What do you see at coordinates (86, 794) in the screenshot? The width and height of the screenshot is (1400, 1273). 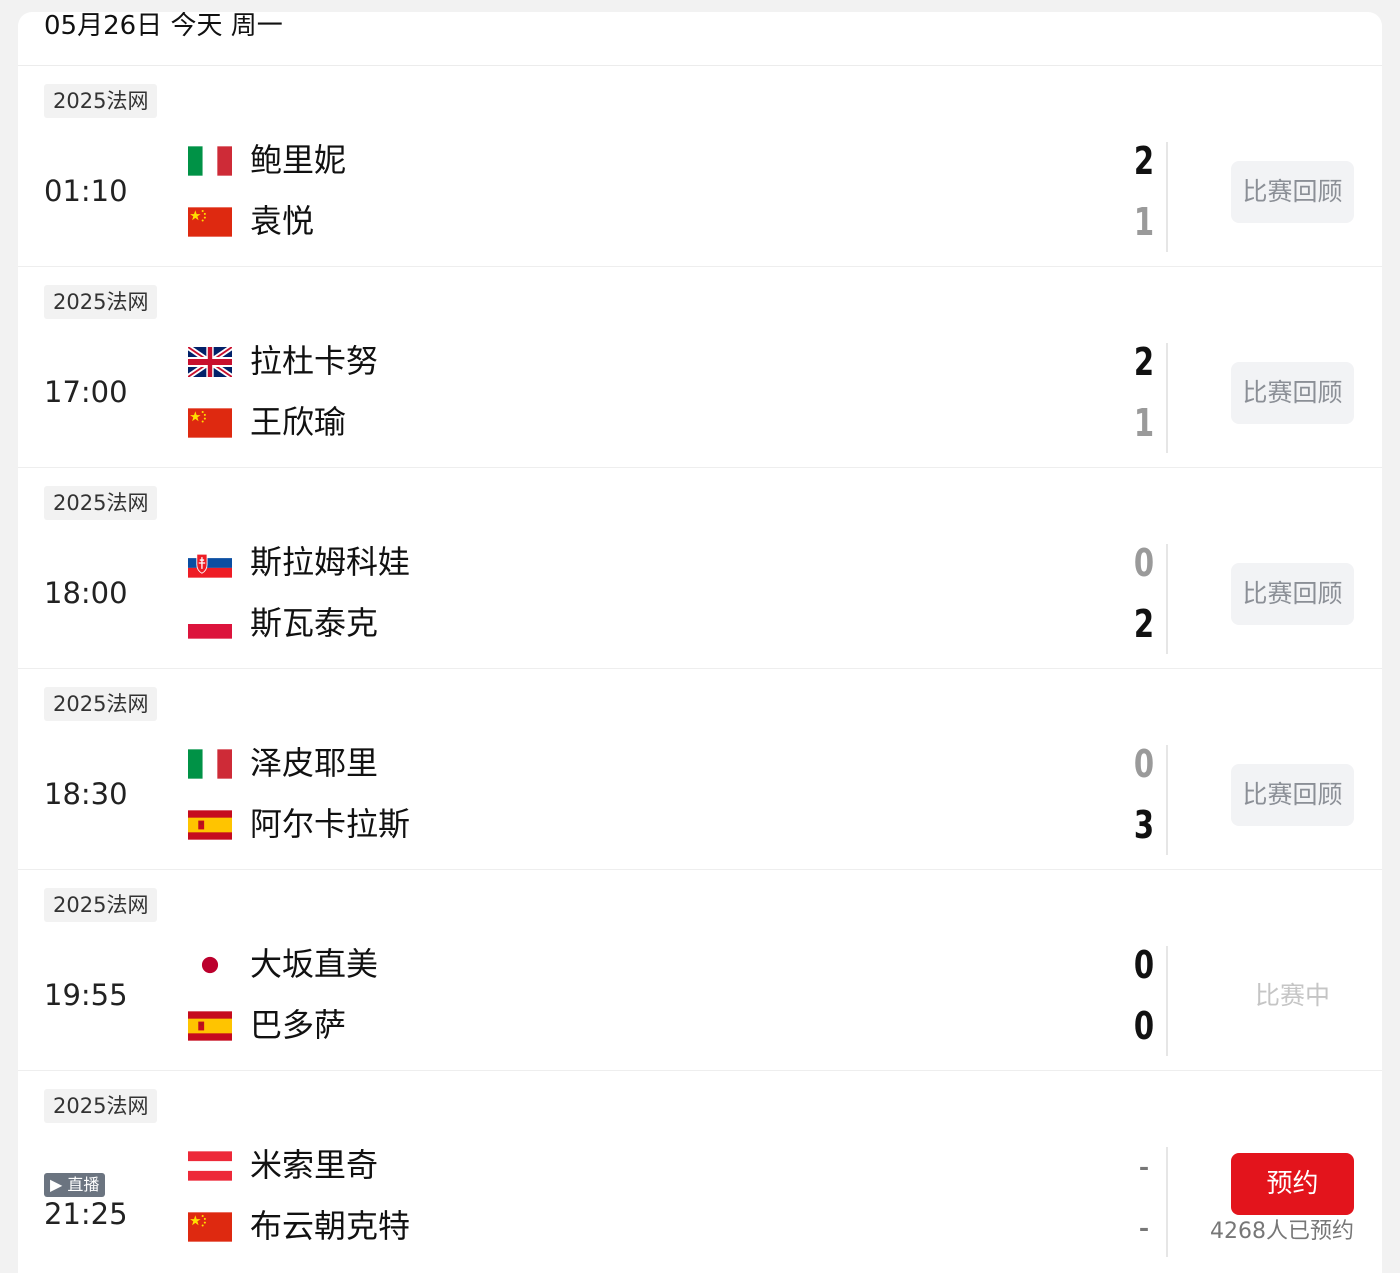 I see `match-time: 18:30` at bounding box center [86, 794].